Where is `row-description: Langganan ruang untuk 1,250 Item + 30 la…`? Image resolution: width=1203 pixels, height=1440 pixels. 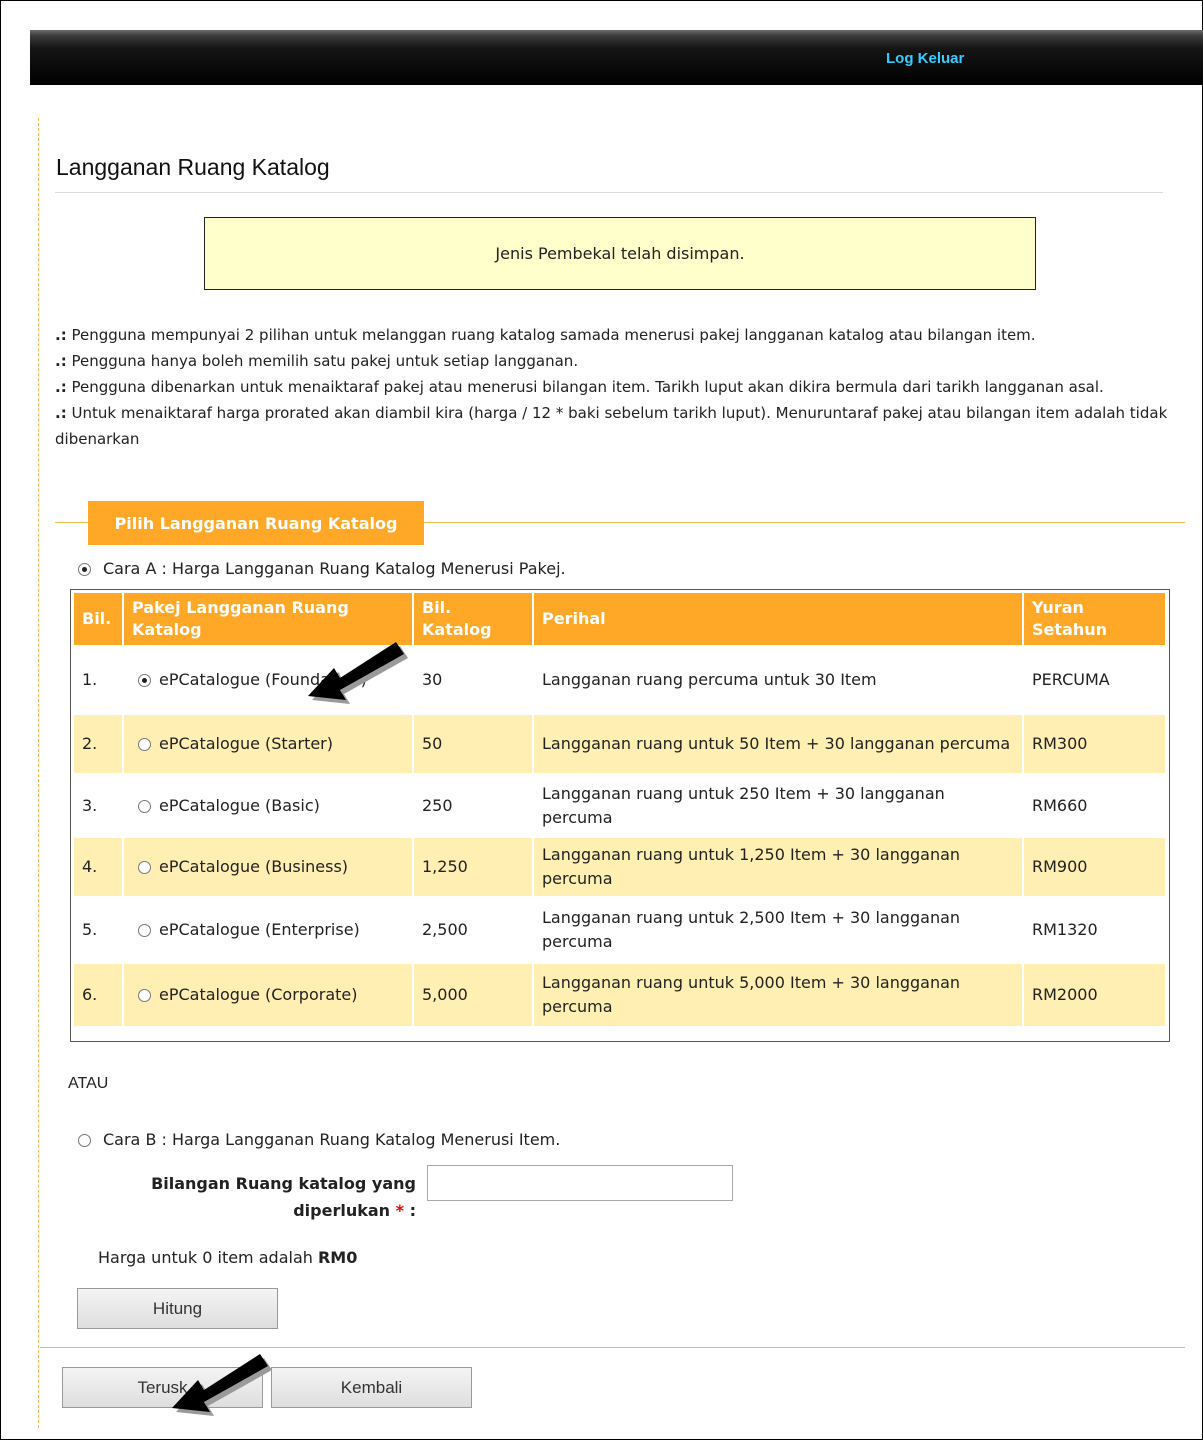 row-description: Langganan ruang untuk 1,250 Item + 30 la… is located at coordinates (779, 866).